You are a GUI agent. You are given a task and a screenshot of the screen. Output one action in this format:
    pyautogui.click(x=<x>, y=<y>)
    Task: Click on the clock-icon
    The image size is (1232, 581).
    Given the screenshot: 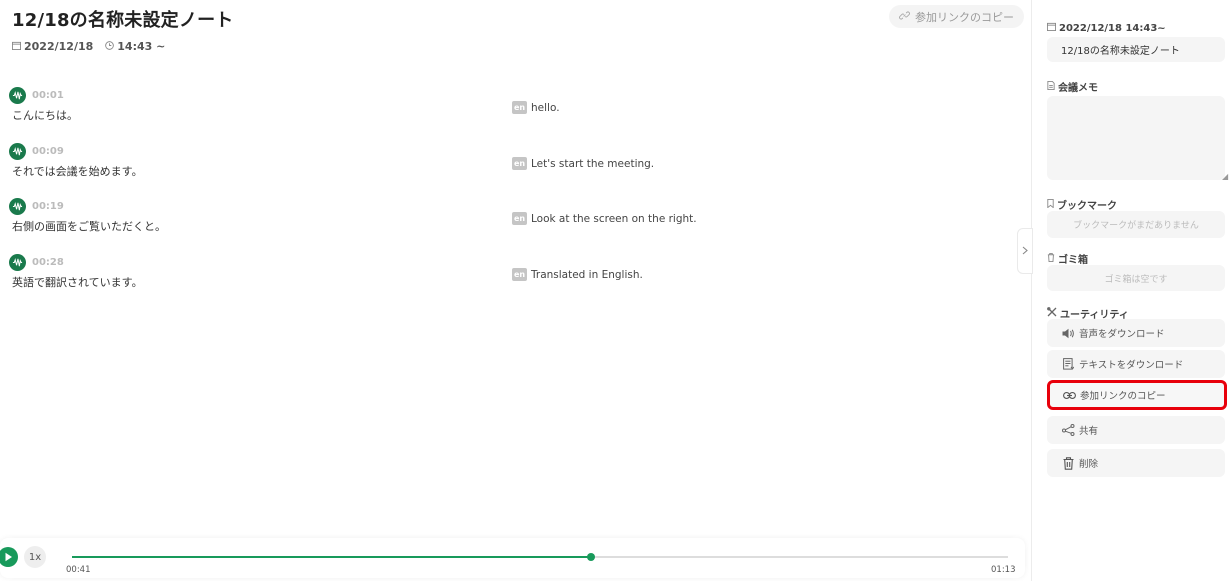 What is the action you would take?
    pyautogui.click(x=110, y=46)
    